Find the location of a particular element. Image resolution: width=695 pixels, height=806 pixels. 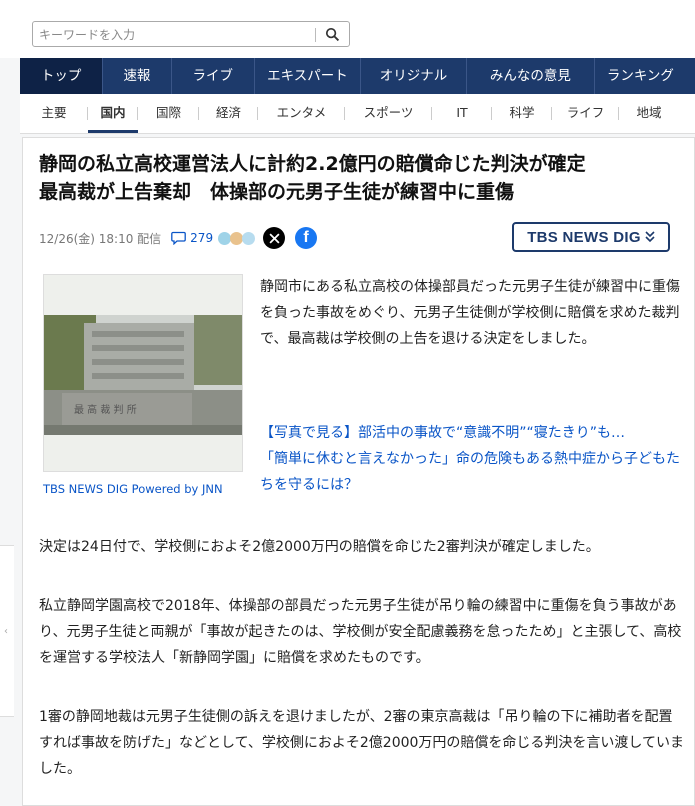

nav-opinions: みんなの意見 is located at coordinates (531, 76).